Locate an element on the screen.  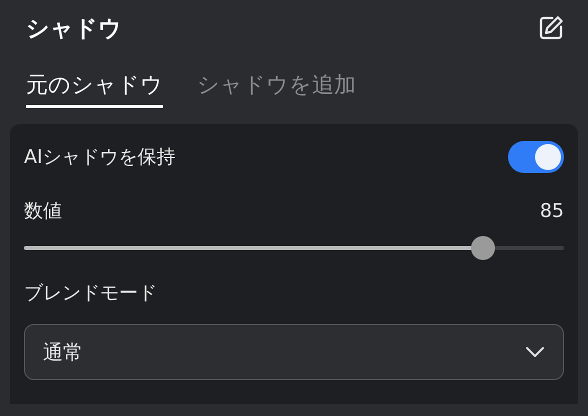
toggle-label: AIシャドウを保持 is located at coordinates (100, 157).